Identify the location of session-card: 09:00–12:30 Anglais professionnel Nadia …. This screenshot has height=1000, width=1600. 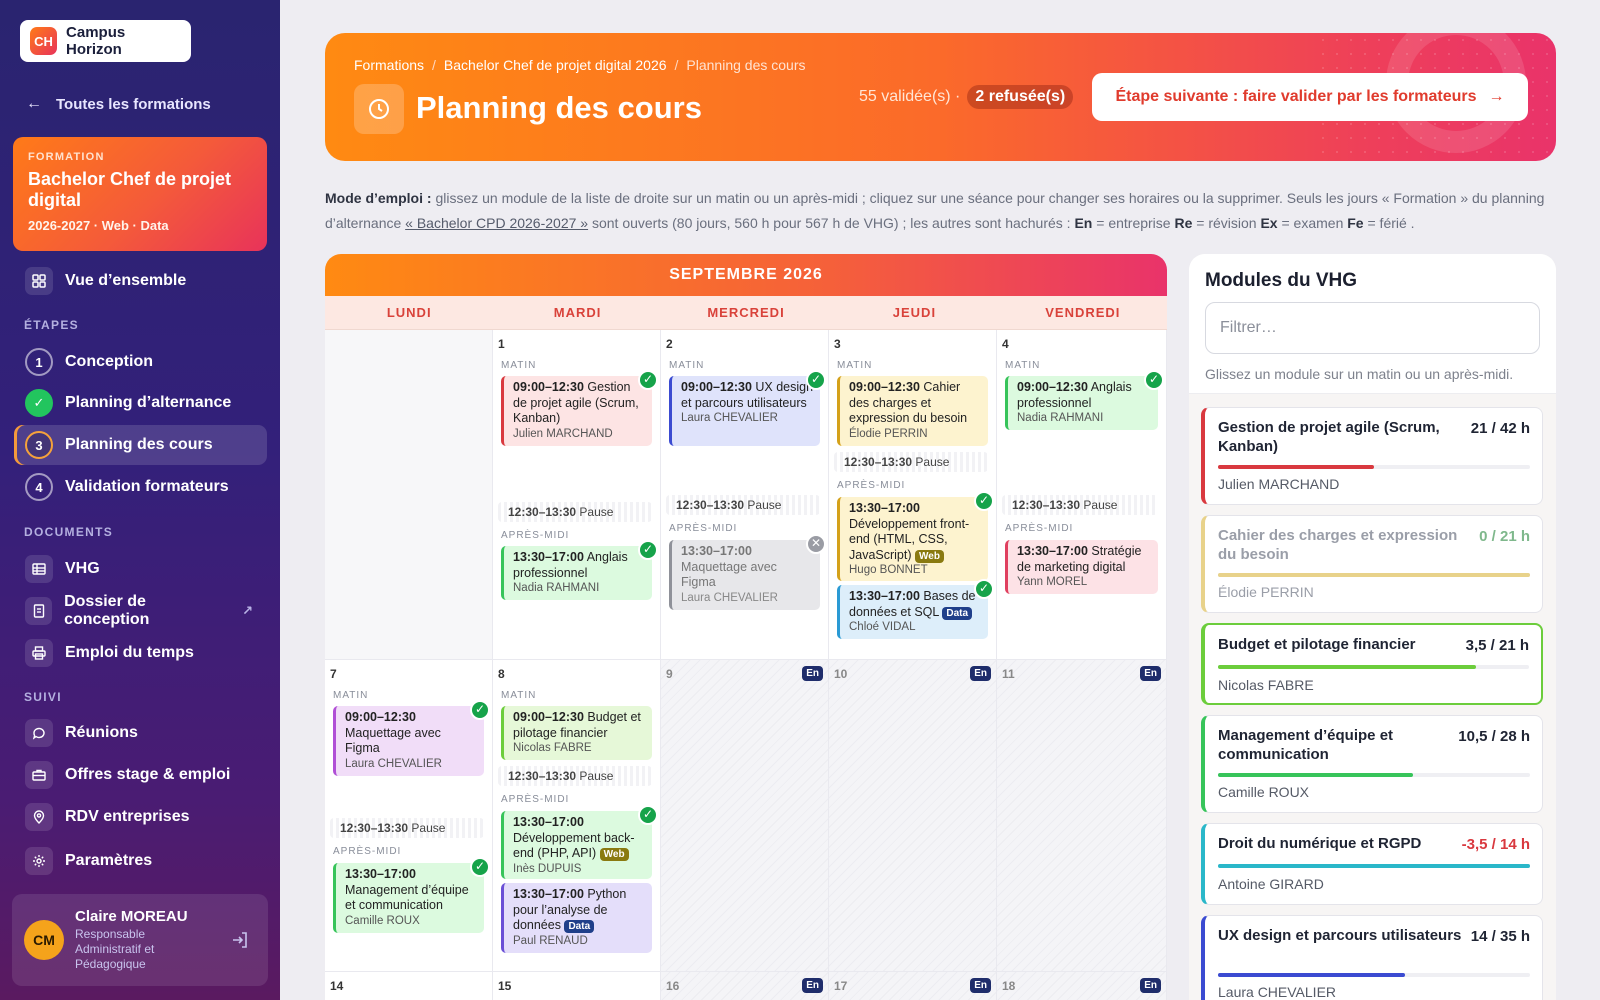
(1084, 400).